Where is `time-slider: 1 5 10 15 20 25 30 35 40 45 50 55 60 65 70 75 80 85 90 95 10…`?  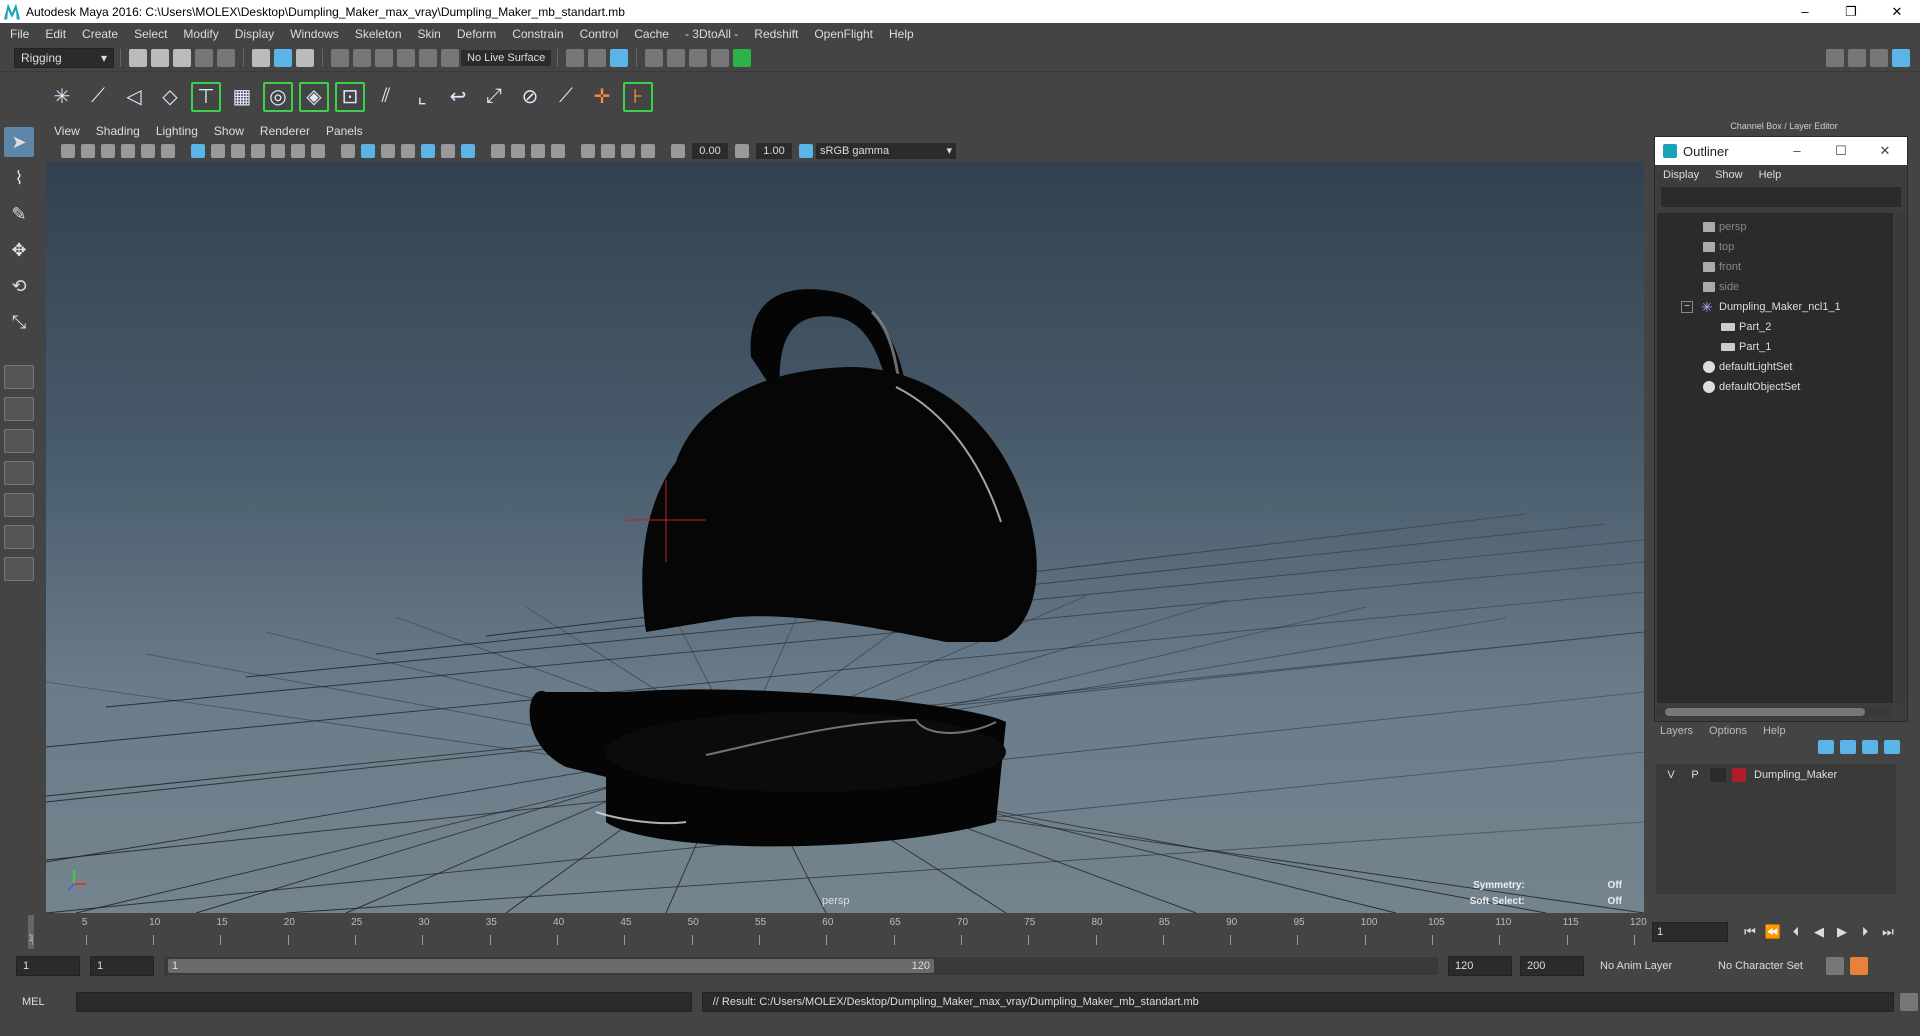
time-slider: 1 5 10 15 20 25 30 35 40 45 50 55 60 65 70 75 80 85 90 95 10… is located at coordinates (837, 932).